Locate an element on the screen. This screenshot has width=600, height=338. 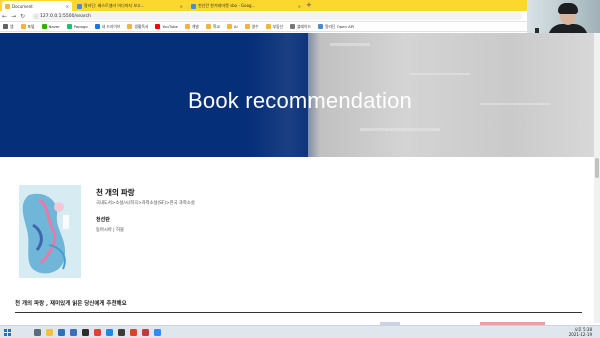
bookmark-item: 앱 is located at coordinates (8, 27).